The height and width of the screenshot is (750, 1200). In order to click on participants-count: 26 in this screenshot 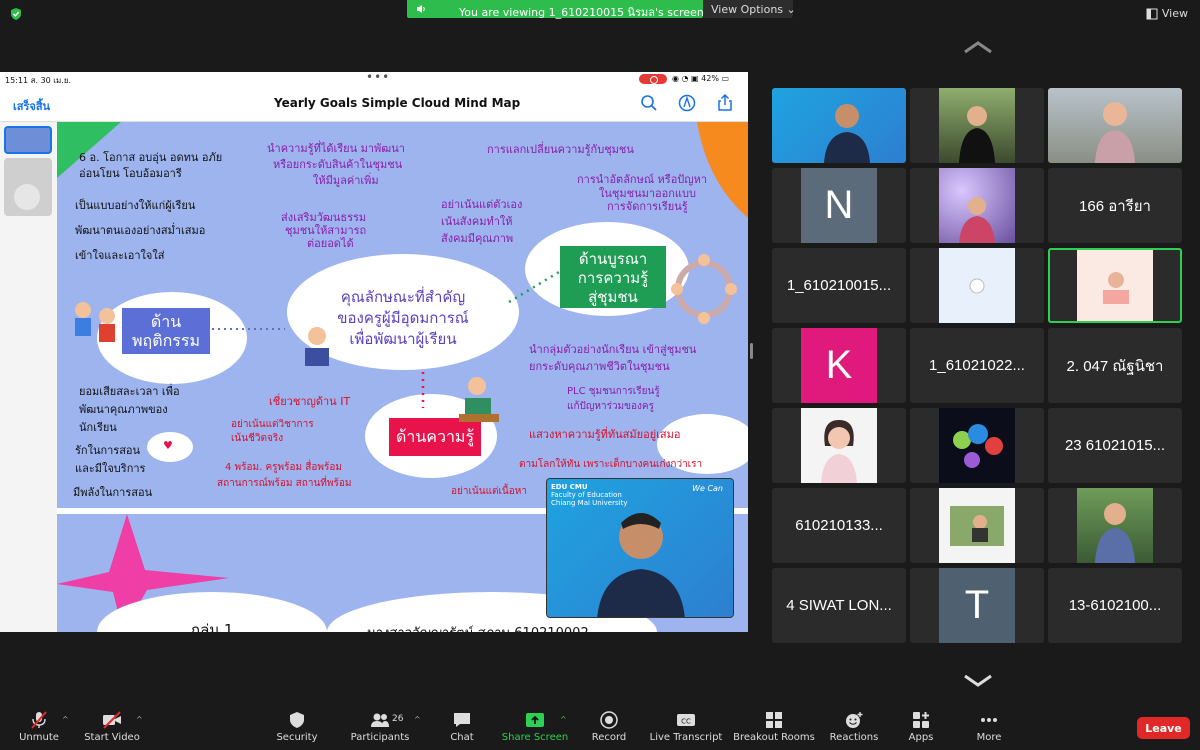, I will do `click(398, 719)`.